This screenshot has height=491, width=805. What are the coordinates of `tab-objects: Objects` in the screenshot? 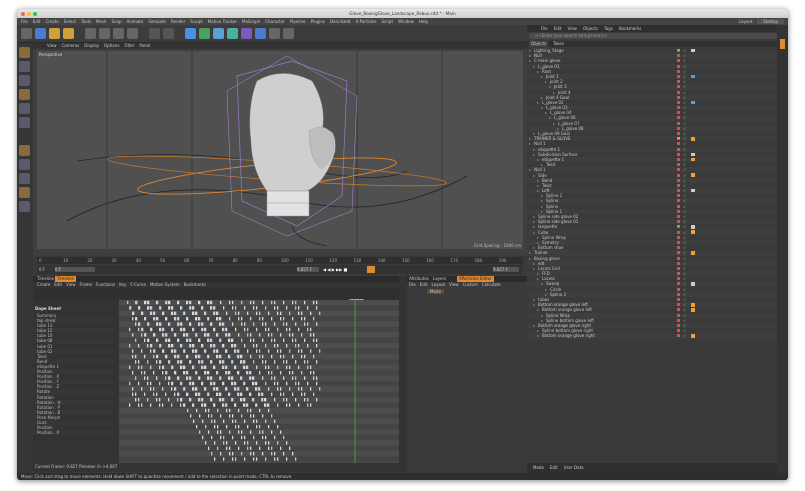 It's located at (539, 44).